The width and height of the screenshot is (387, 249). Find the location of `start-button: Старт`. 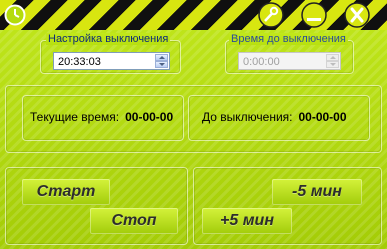

start-button: Старт is located at coordinates (66, 192).